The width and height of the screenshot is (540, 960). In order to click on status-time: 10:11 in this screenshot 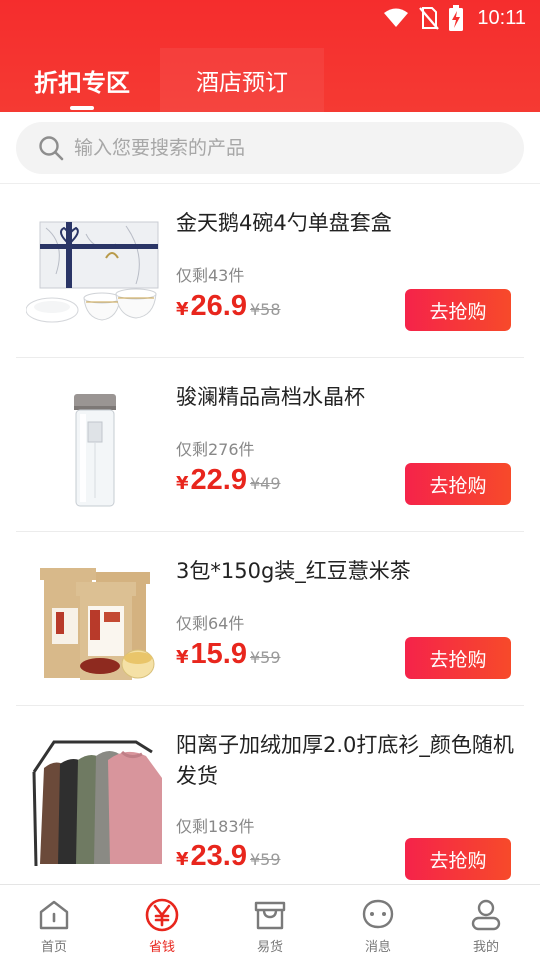, I will do `click(501, 17)`.